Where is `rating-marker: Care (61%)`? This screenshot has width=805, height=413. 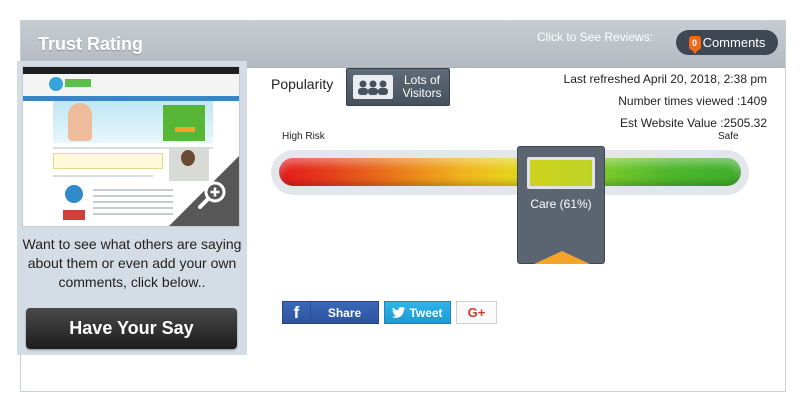
rating-marker: Care (61%) is located at coordinates (561, 205).